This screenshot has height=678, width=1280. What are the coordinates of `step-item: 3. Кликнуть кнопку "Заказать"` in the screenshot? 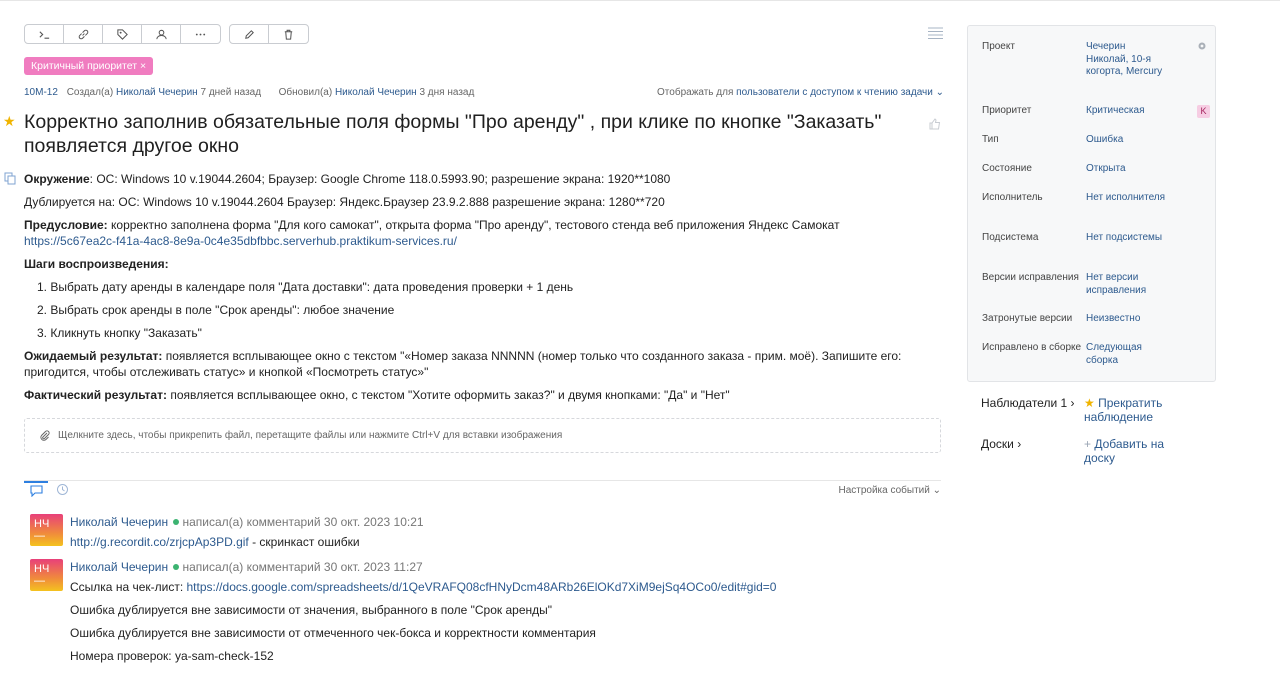 It's located at (119, 333).